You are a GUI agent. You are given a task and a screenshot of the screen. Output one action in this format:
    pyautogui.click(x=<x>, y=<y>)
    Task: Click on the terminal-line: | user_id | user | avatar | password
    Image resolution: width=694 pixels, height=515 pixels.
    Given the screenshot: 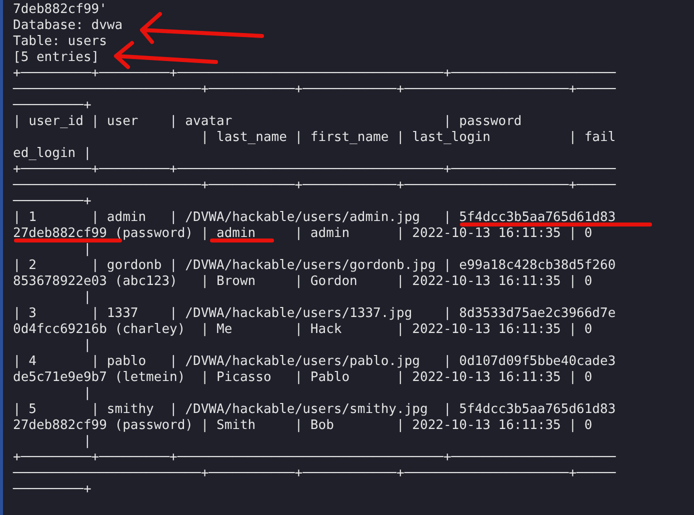 What is the action you would take?
    pyautogui.click(x=267, y=121)
    